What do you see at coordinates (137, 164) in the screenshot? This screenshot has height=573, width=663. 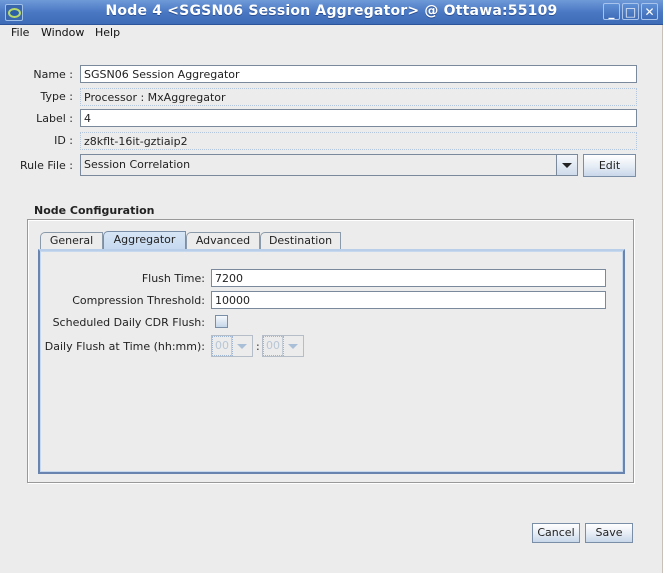 I see `rule-file-value: Session Correlation` at bounding box center [137, 164].